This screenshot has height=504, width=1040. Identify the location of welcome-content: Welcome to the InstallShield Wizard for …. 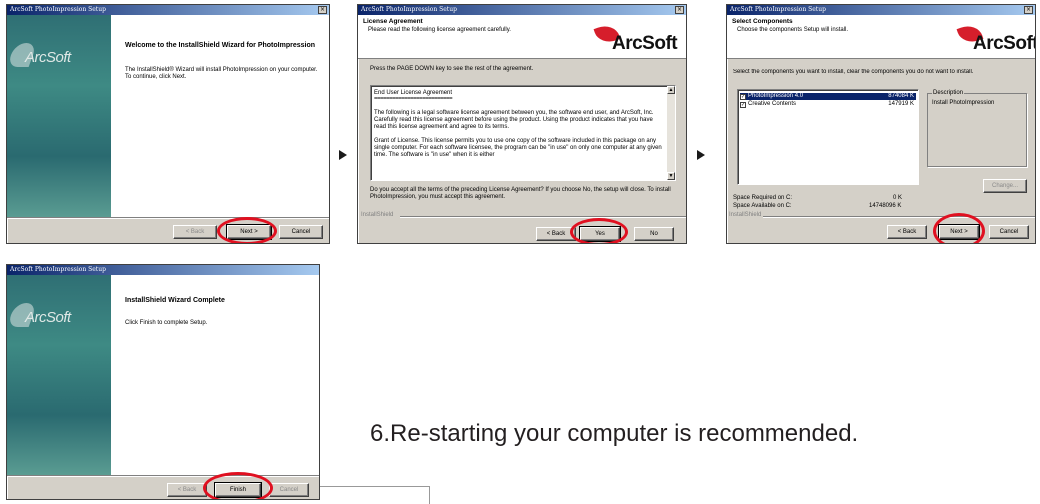
(220, 116).